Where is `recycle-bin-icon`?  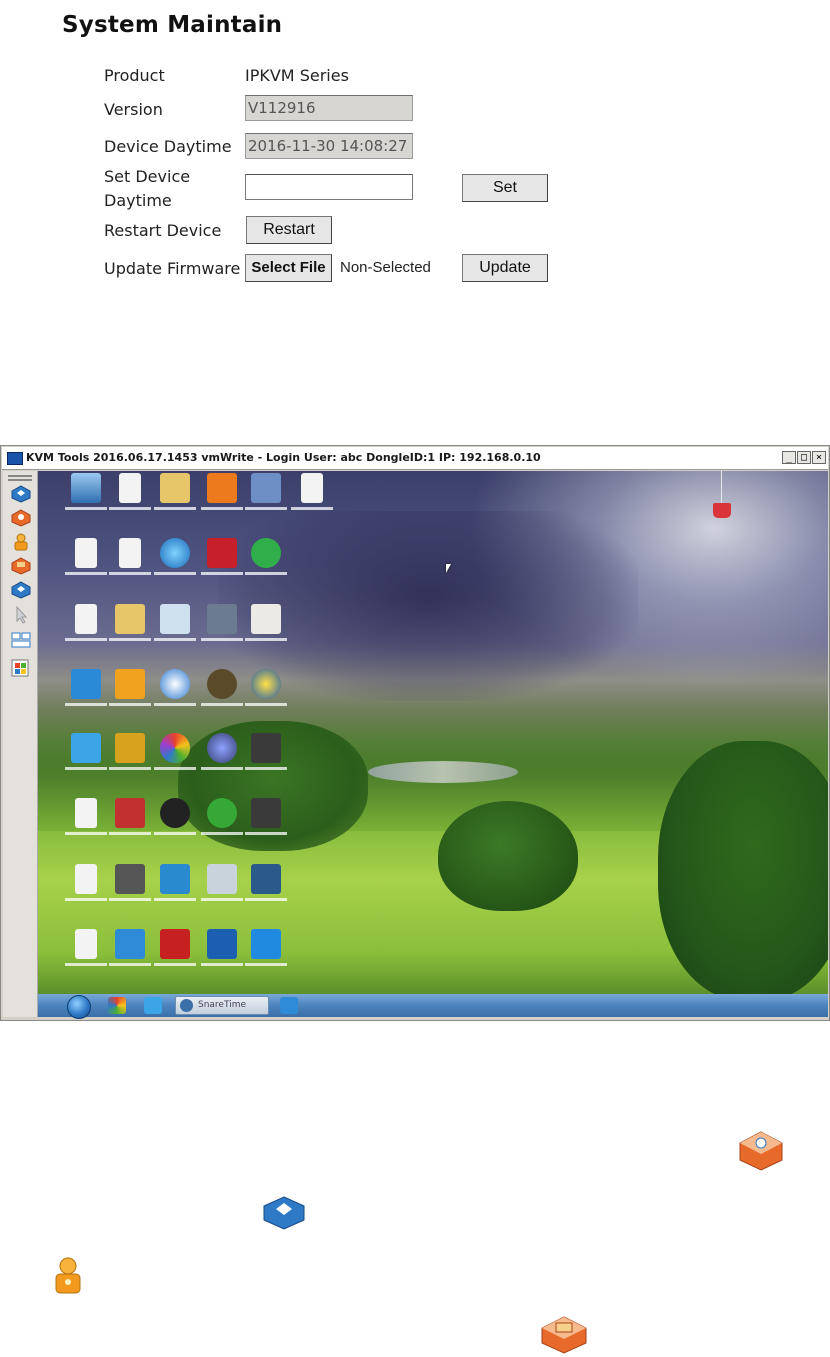 recycle-bin-icon is located at coordinates (175, 619).